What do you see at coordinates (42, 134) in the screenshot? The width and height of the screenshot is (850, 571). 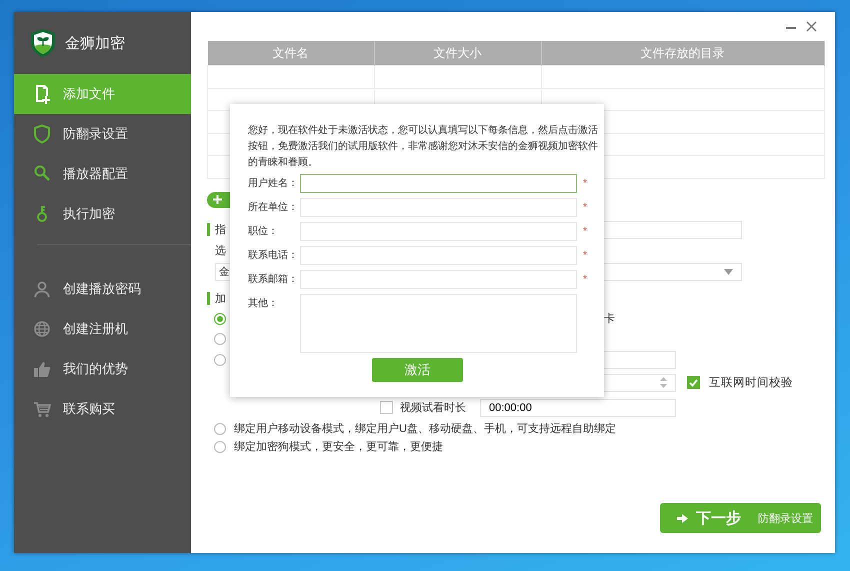 I see `shield-icon` at bounding box center [42, 134].